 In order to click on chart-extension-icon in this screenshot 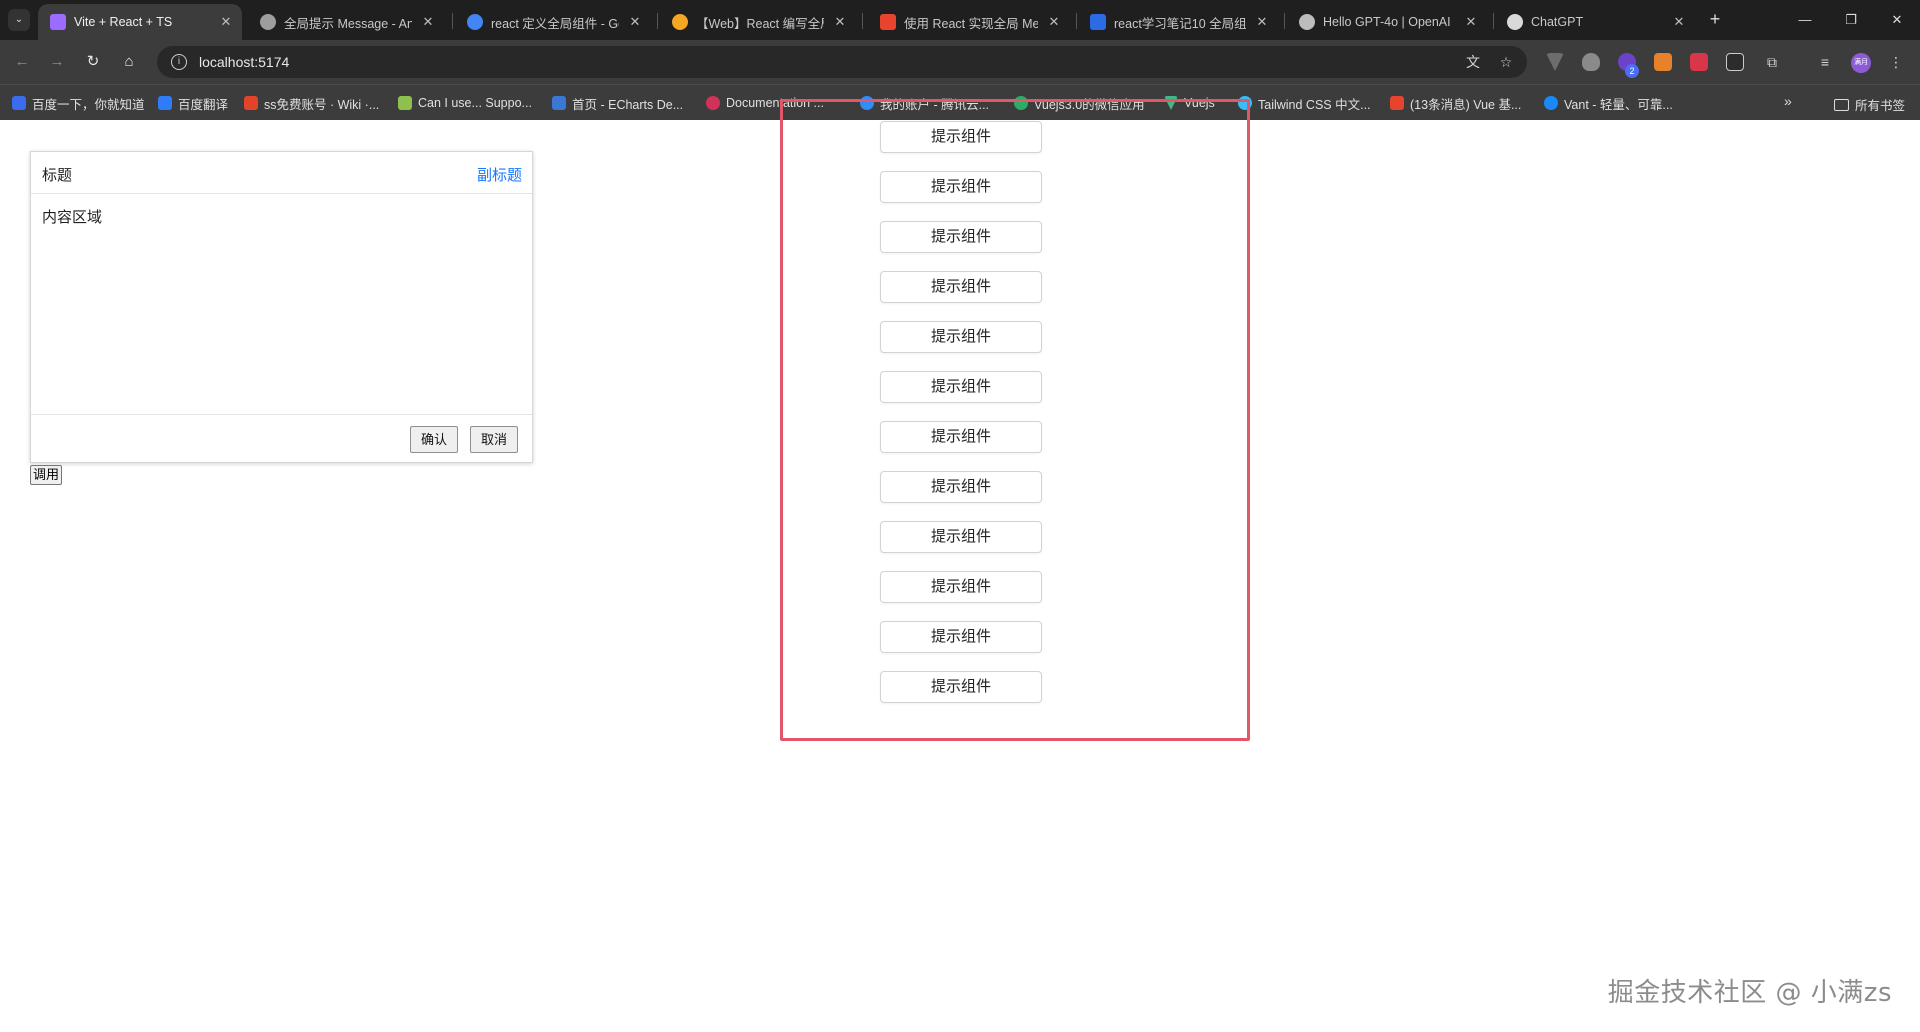, I will do `click(1735, 62)`.